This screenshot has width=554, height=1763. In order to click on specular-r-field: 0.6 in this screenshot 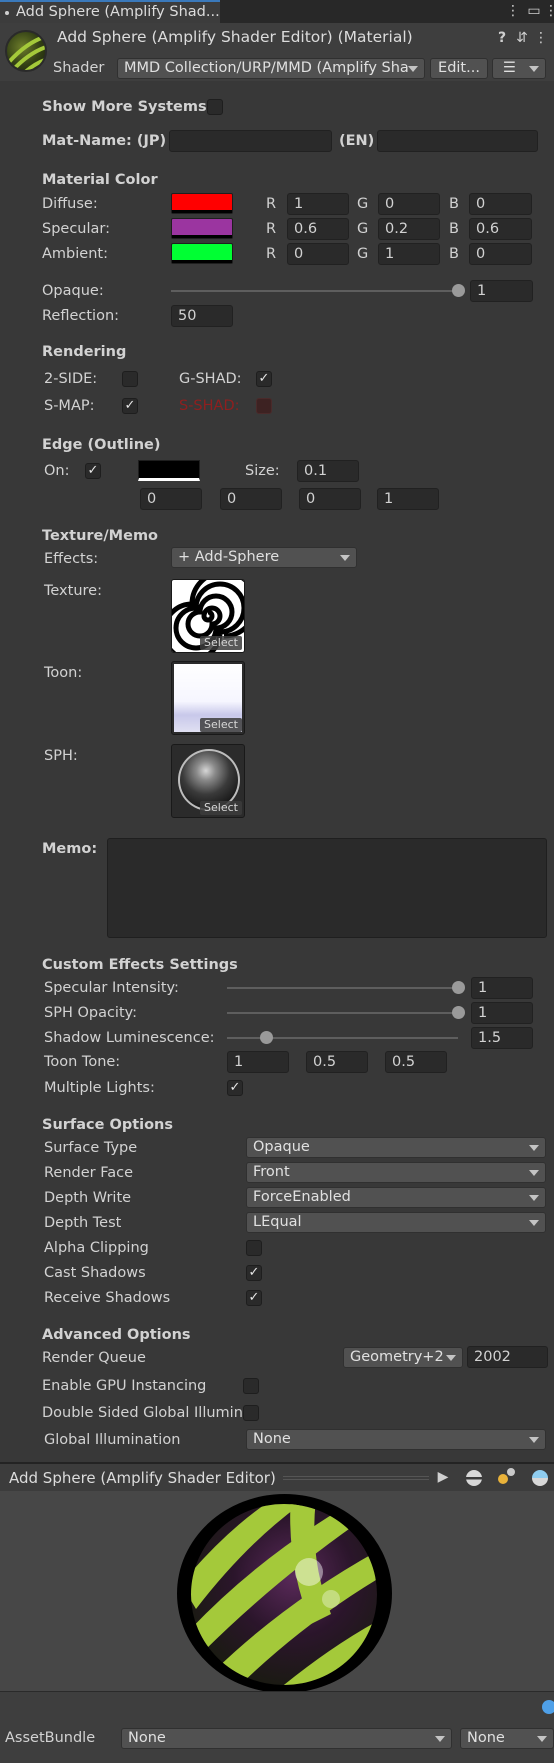, I will do `click(318, 229)`.